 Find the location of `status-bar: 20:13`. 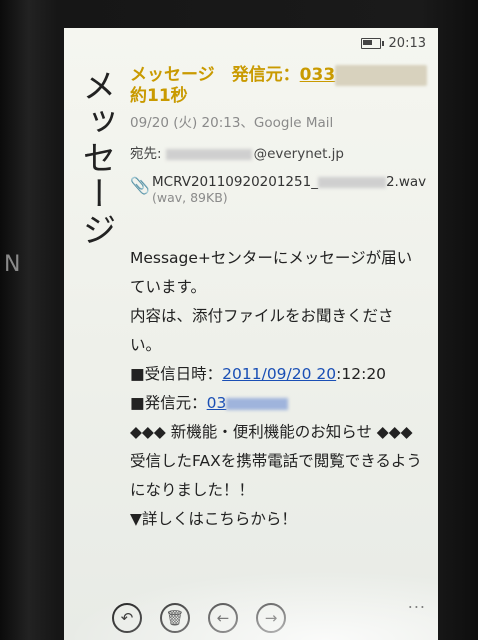

status-bar: 20:13 is located at coordinates (393, 43).